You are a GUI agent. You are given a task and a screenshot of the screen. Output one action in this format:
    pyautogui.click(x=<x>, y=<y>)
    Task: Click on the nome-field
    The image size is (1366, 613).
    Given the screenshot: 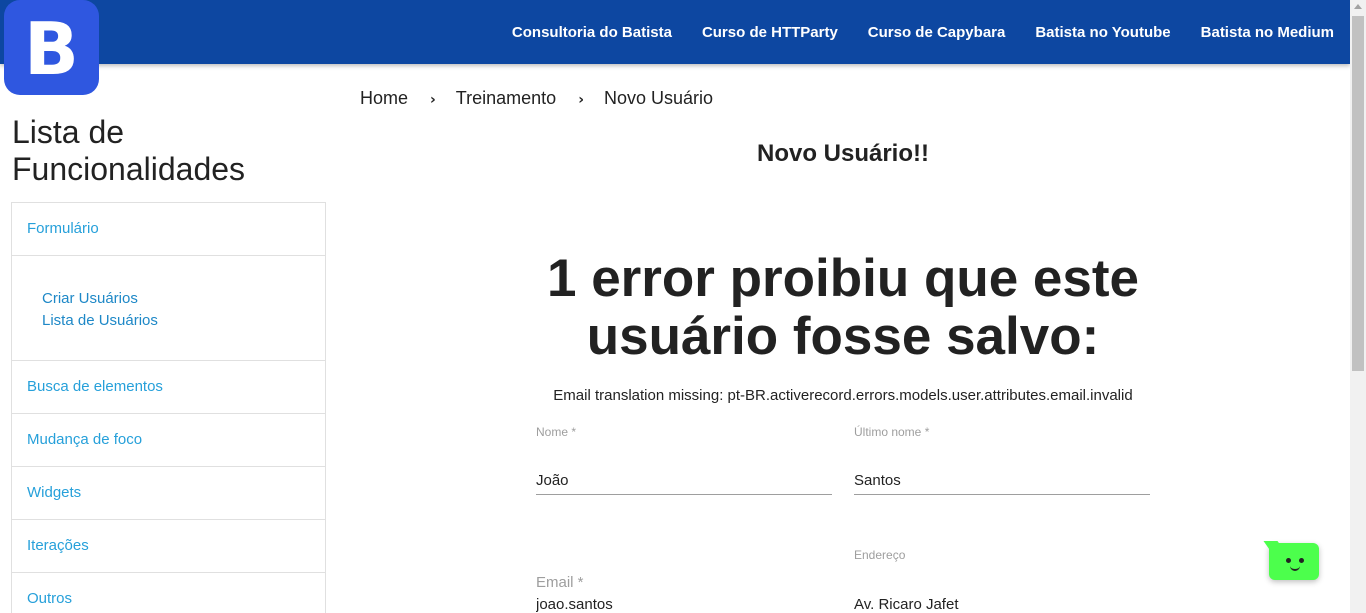 What is the action you would take?
    pyautogui.click(x=684, y=481)
    